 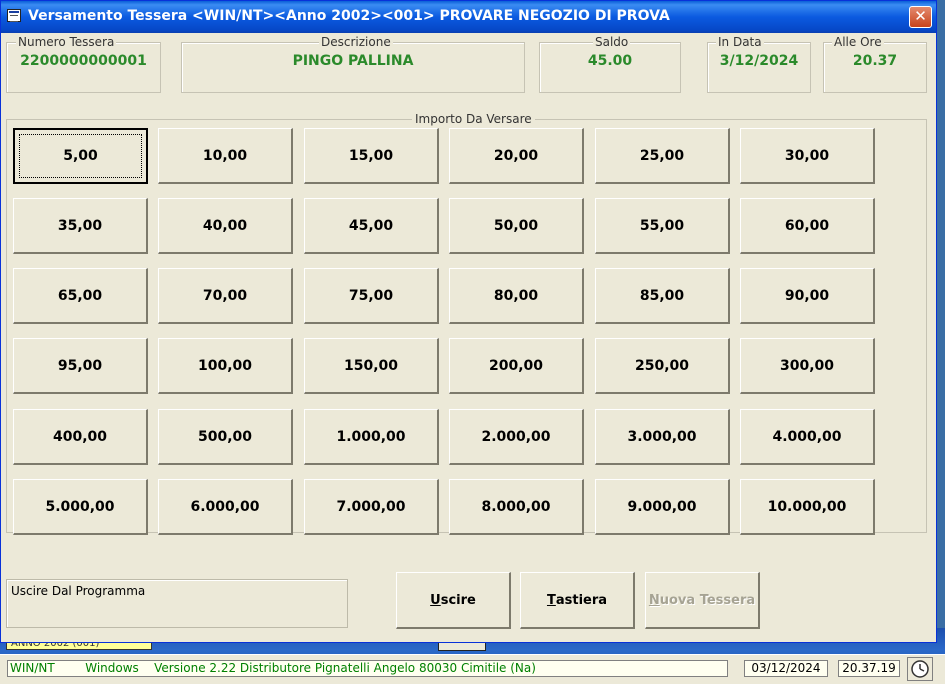 I want to click on tastiera-accel: T, so click(x=551, y=600).